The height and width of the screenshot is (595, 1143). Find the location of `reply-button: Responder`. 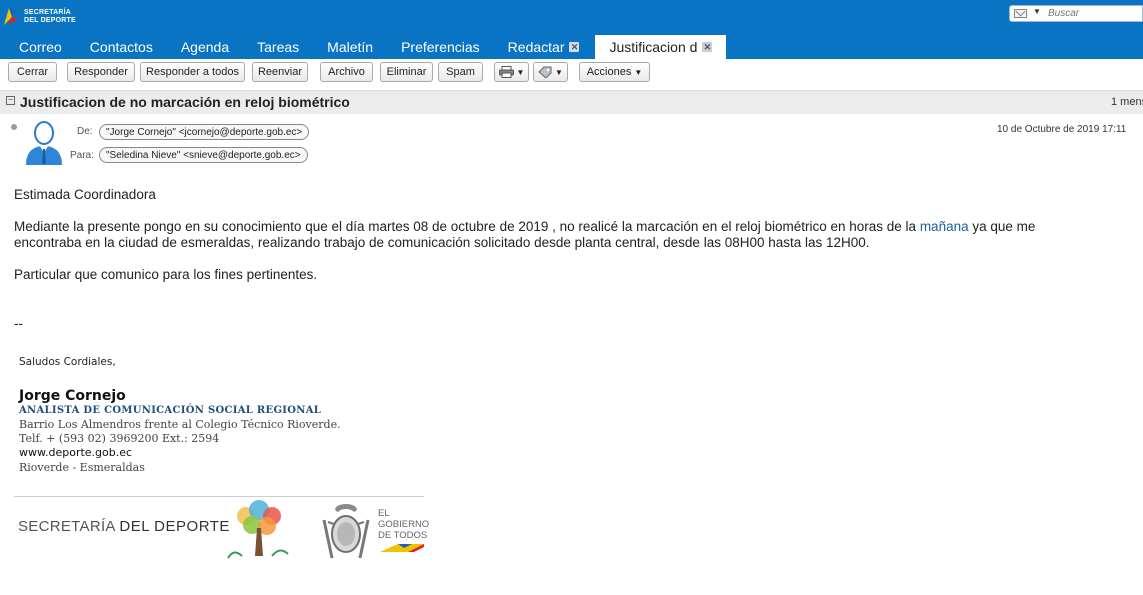

reply-button: Responder is located at coordinates (101, 72).